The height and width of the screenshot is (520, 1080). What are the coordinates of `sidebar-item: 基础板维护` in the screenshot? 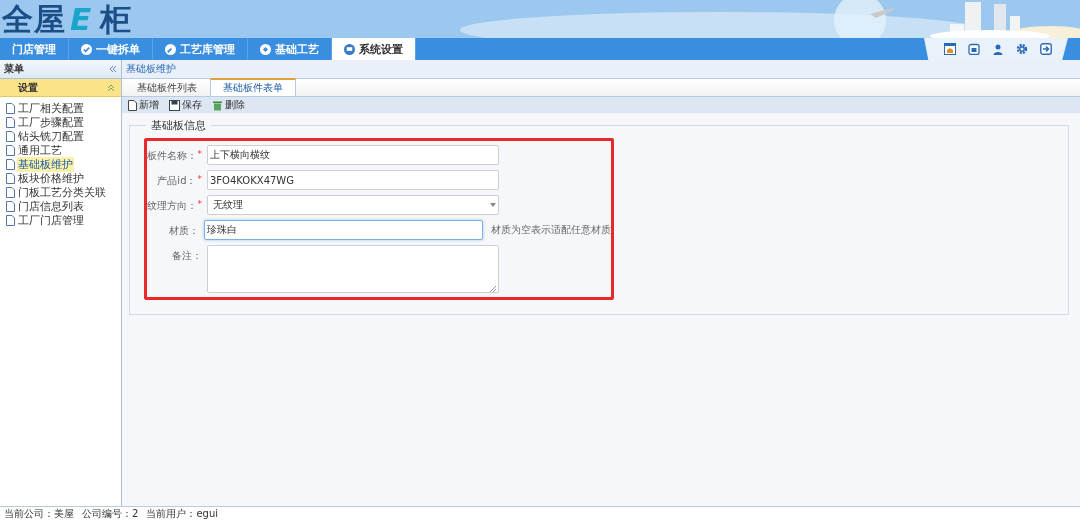 It's located at (45, 164).